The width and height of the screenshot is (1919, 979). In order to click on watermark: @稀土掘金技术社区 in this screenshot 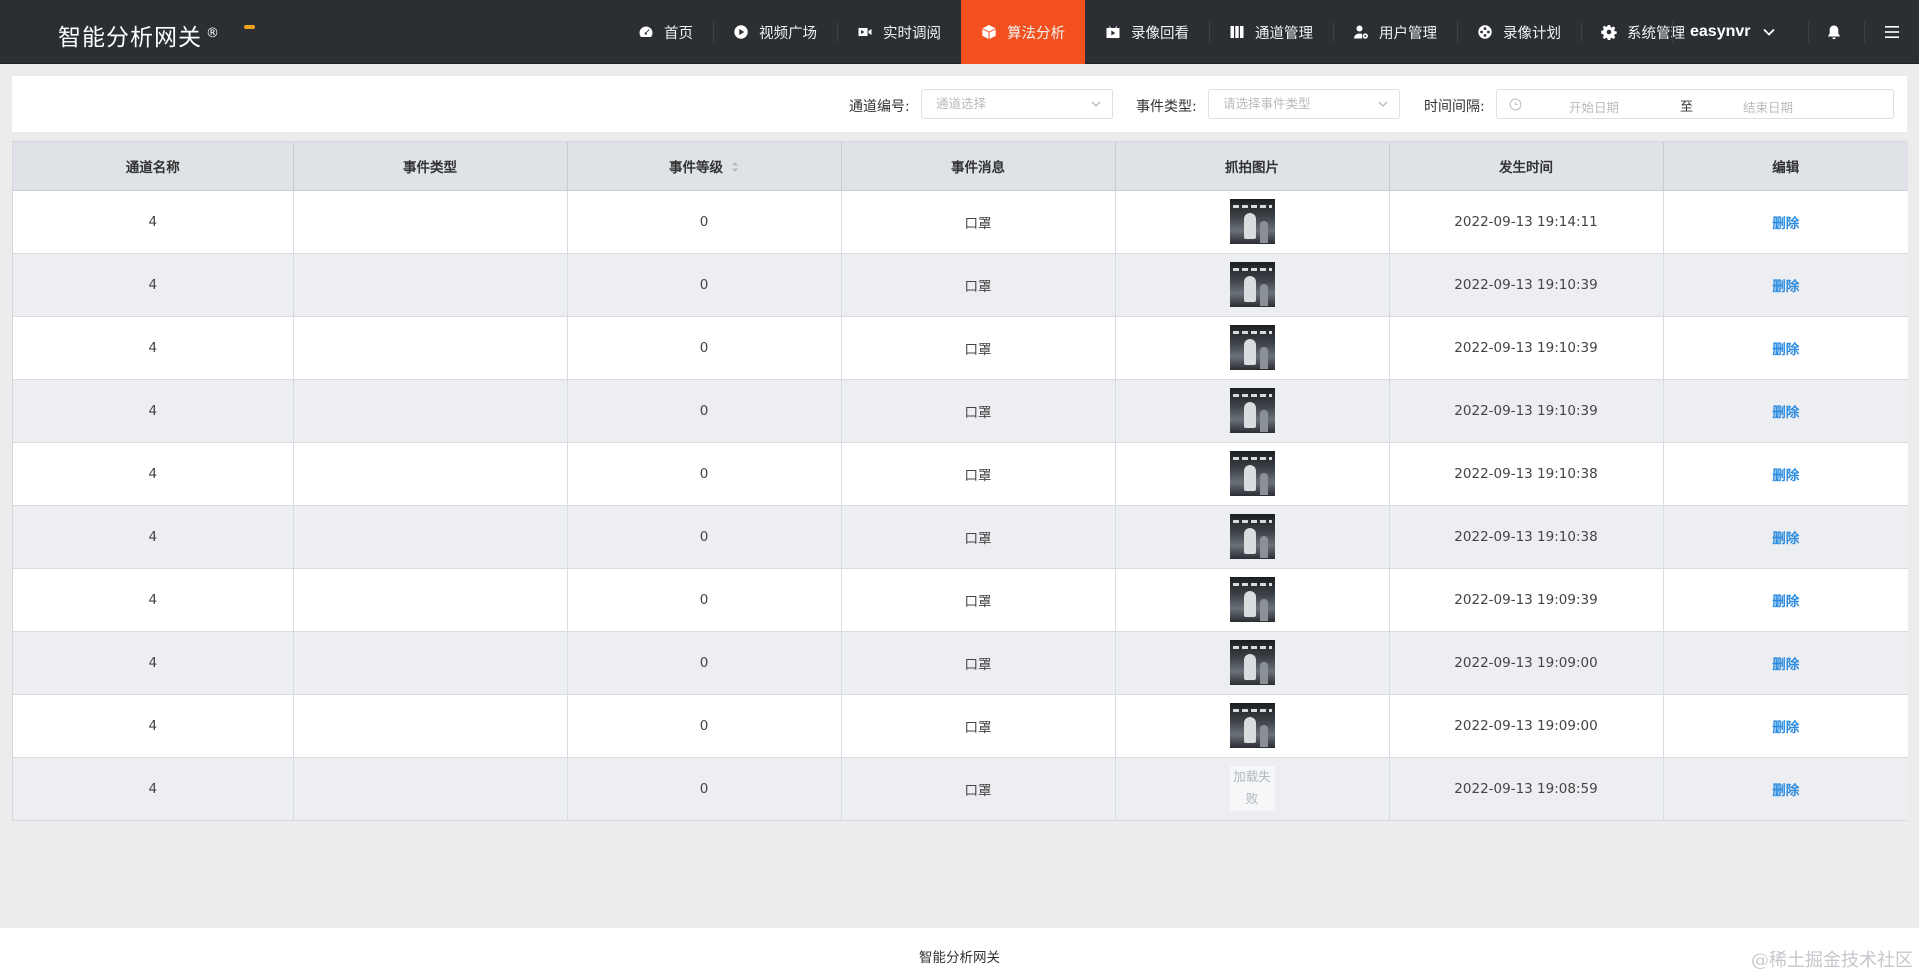, I will do `click(1832, 960)`.